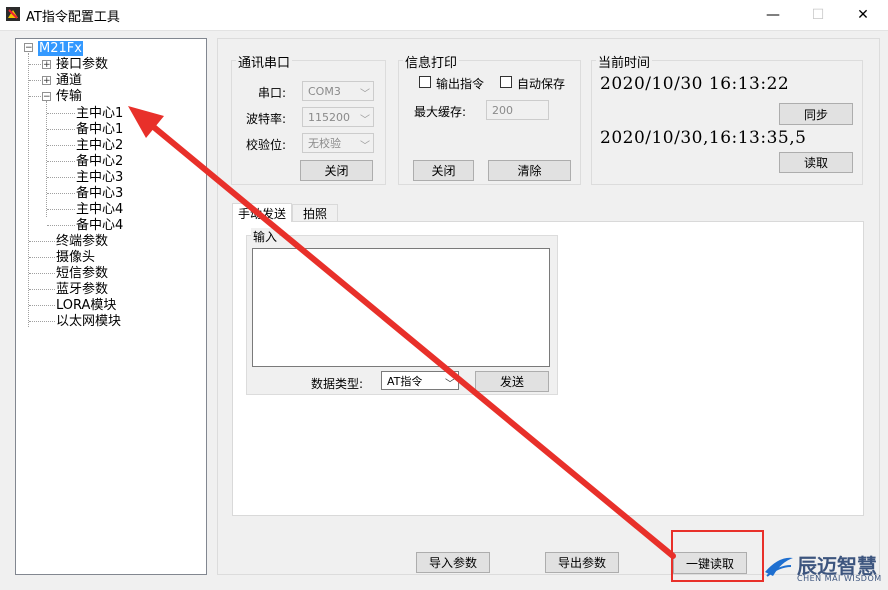 This screenshot has height=590, width=888. What do you see at coordinates (338, 143) in the screenshot?
I see `parity-select: 无校验 ﹀` at bounding box center [338, 143].